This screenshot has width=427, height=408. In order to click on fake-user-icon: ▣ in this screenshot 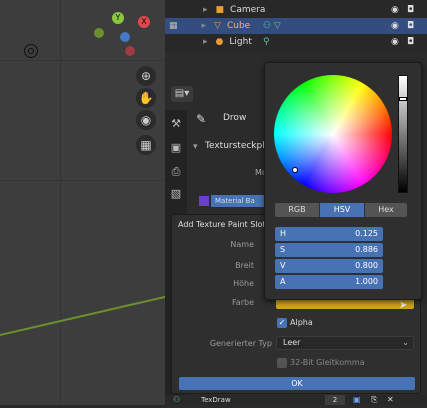, I will do `click(357, 400)`.